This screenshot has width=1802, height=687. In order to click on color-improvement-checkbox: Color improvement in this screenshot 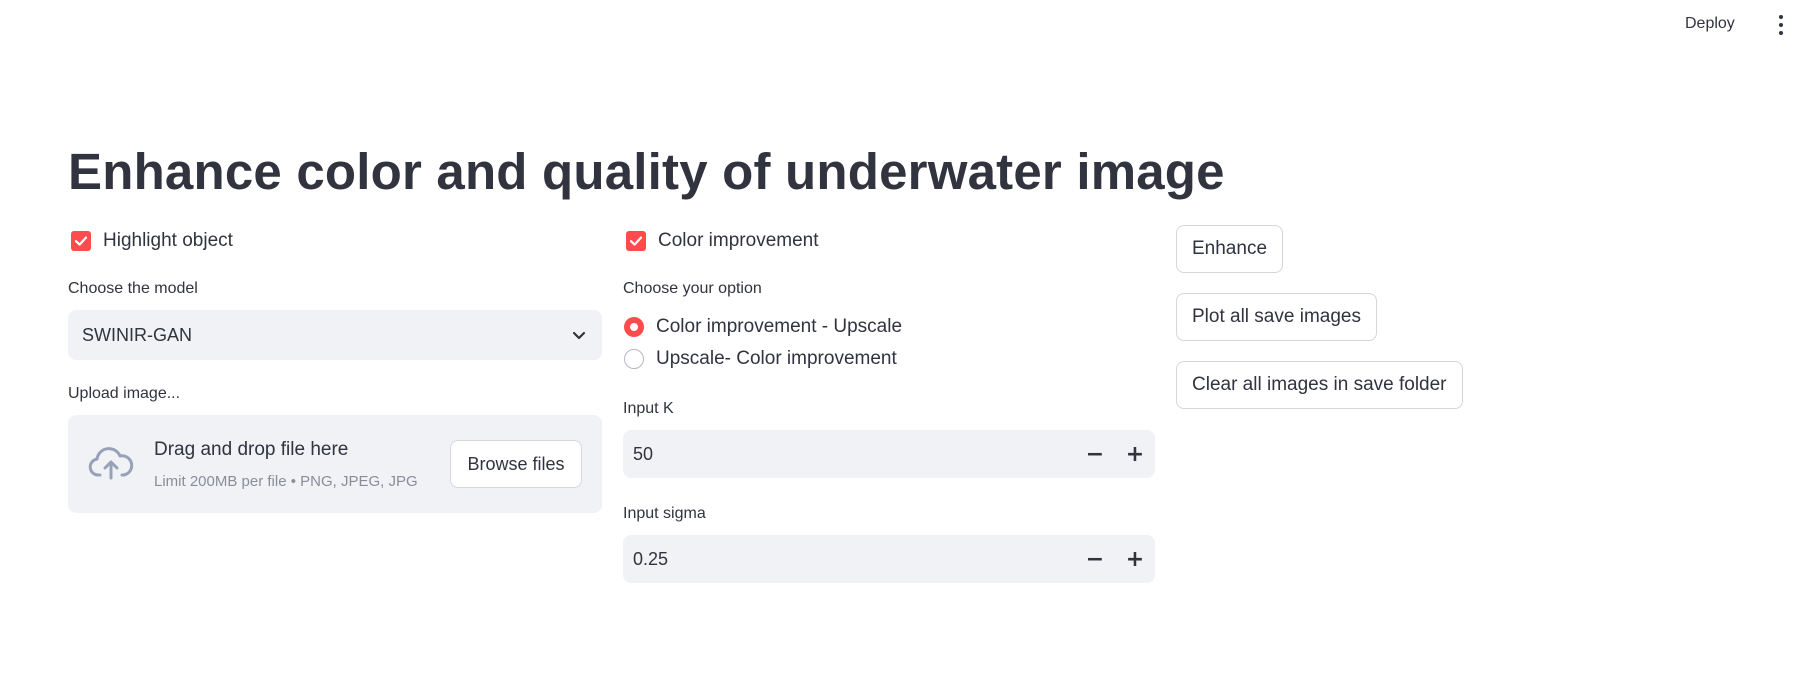, I will do `click(722, 241)`.